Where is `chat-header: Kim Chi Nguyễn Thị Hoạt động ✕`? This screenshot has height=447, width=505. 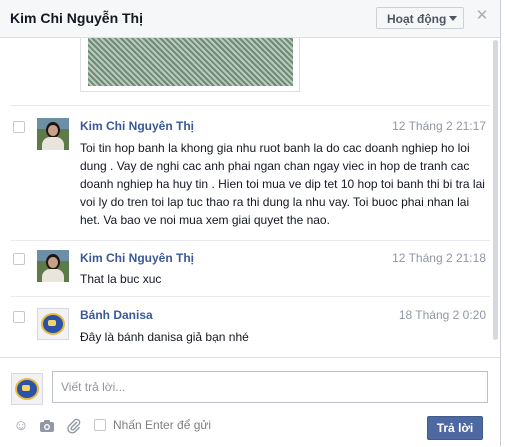 chat-header: Kim Chi Nguyễn Thị Hoạt động ✕ is located at coordinates (250, 19).